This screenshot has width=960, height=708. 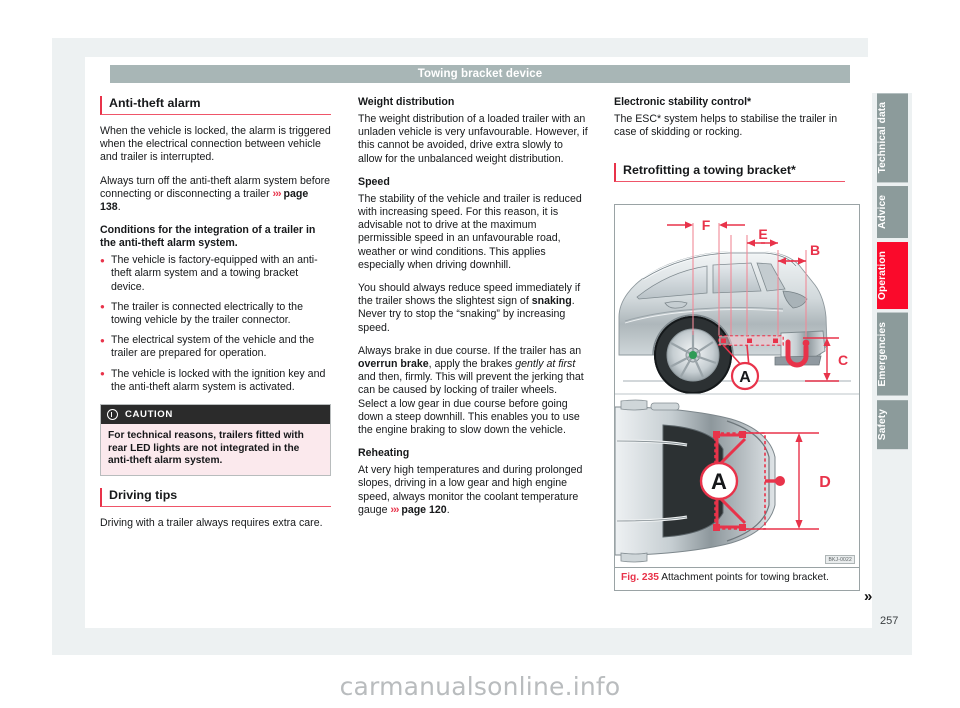 What do you see at coordinates (892, 424) in the screenshot?
I see `tab-safety: Safety` at bounding box center [892, 424].